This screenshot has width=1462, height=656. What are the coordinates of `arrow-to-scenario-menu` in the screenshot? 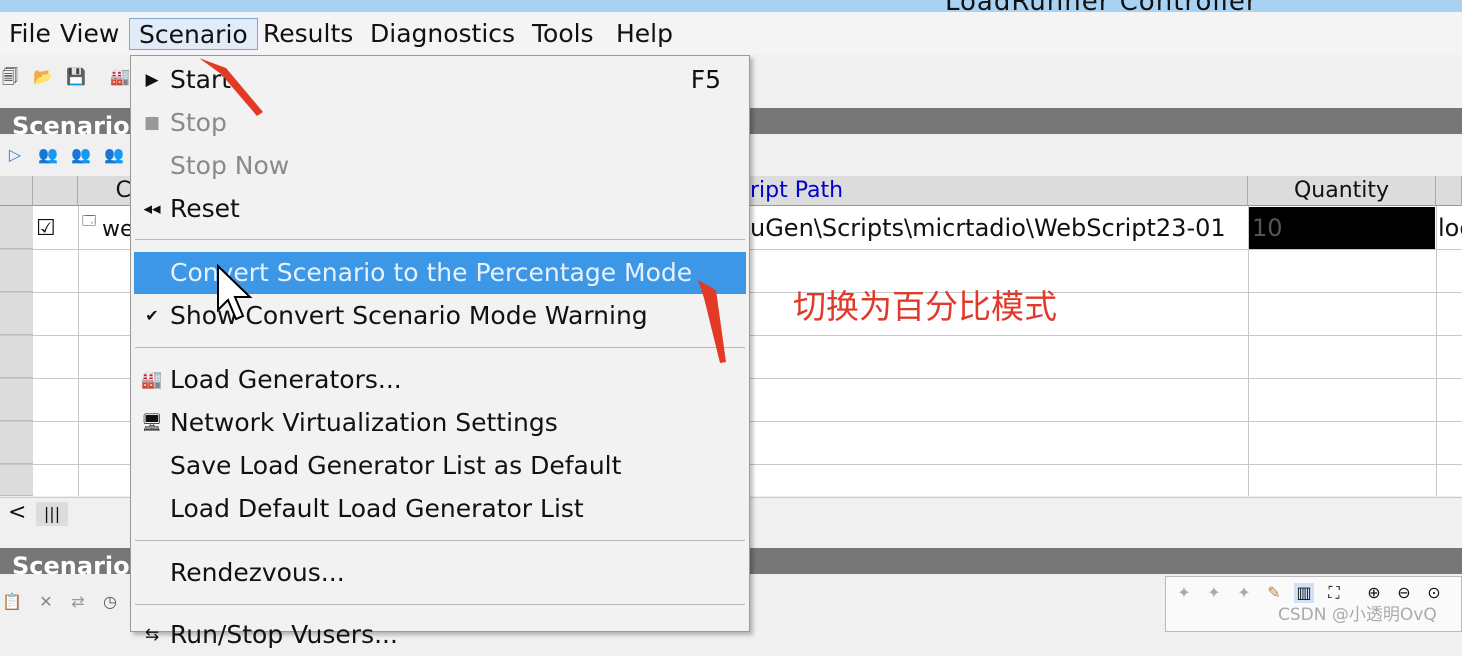 It's located at (231, 87).